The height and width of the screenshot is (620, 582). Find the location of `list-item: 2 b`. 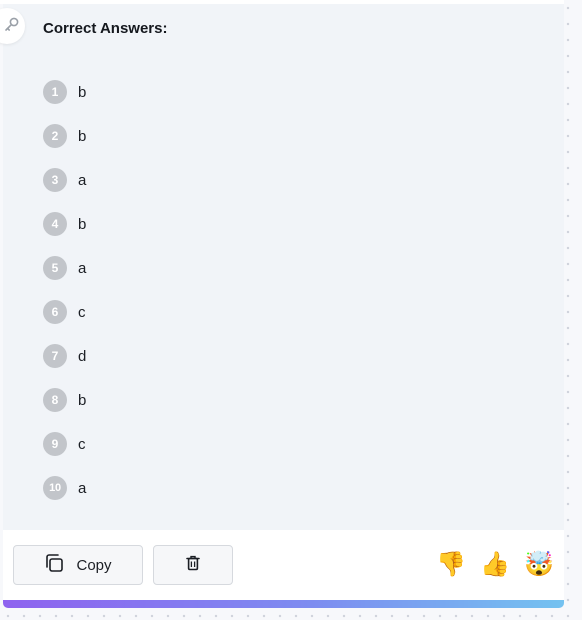

list-item: 2 b is located at coordinates (64, 136).